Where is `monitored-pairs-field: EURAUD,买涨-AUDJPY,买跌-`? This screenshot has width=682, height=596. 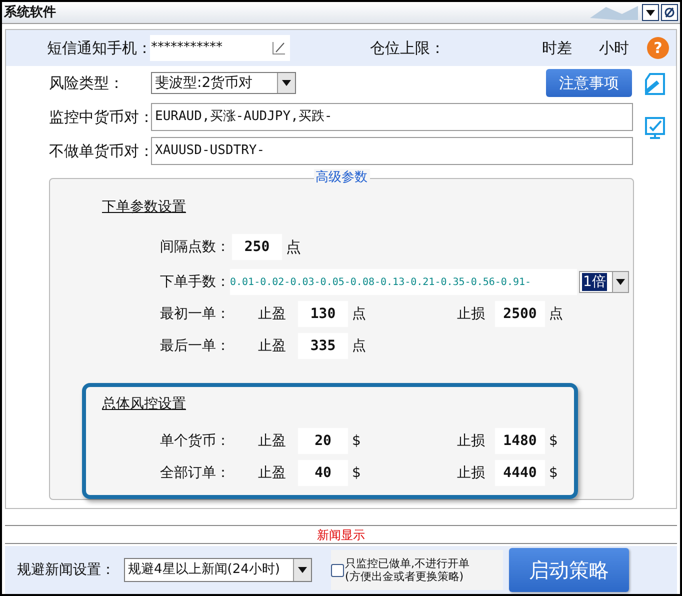
monitored-pairs-field: EURAUD,买涨-AUDJPY,买跌- is located at coordinates (392, 117).